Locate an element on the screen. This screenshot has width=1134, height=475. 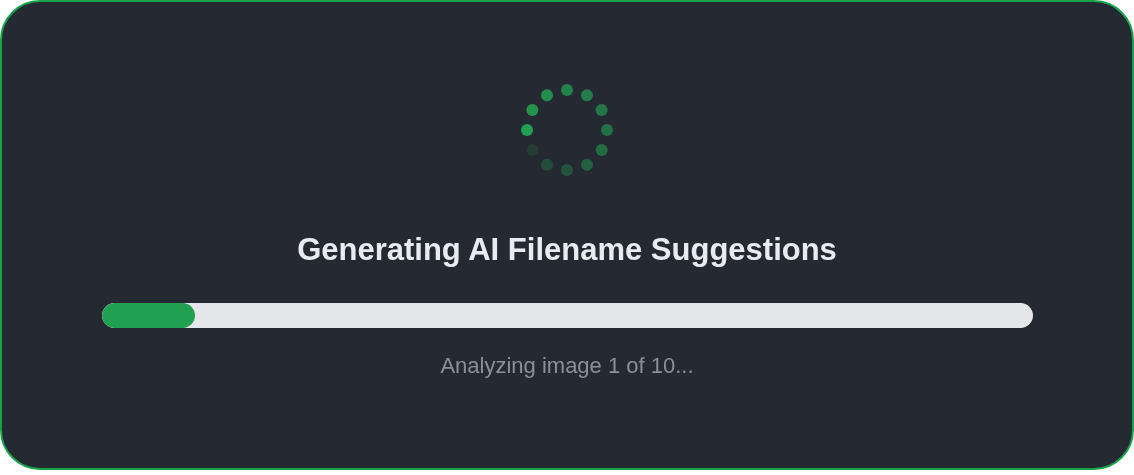
spinner-icon is located at coordinates (567, 130).